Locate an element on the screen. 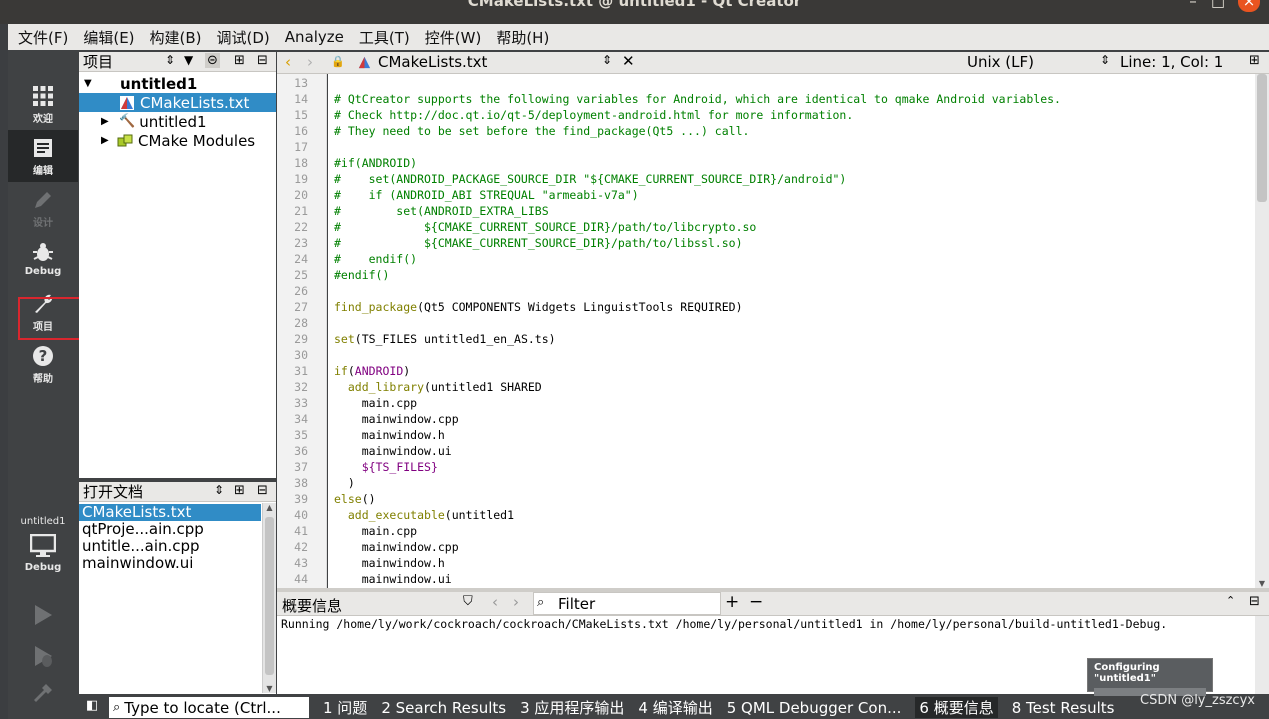 This screenshot has width=1269, height=719. tab-compile-output: 4 编译输出 is located at coordinates (675, 707).